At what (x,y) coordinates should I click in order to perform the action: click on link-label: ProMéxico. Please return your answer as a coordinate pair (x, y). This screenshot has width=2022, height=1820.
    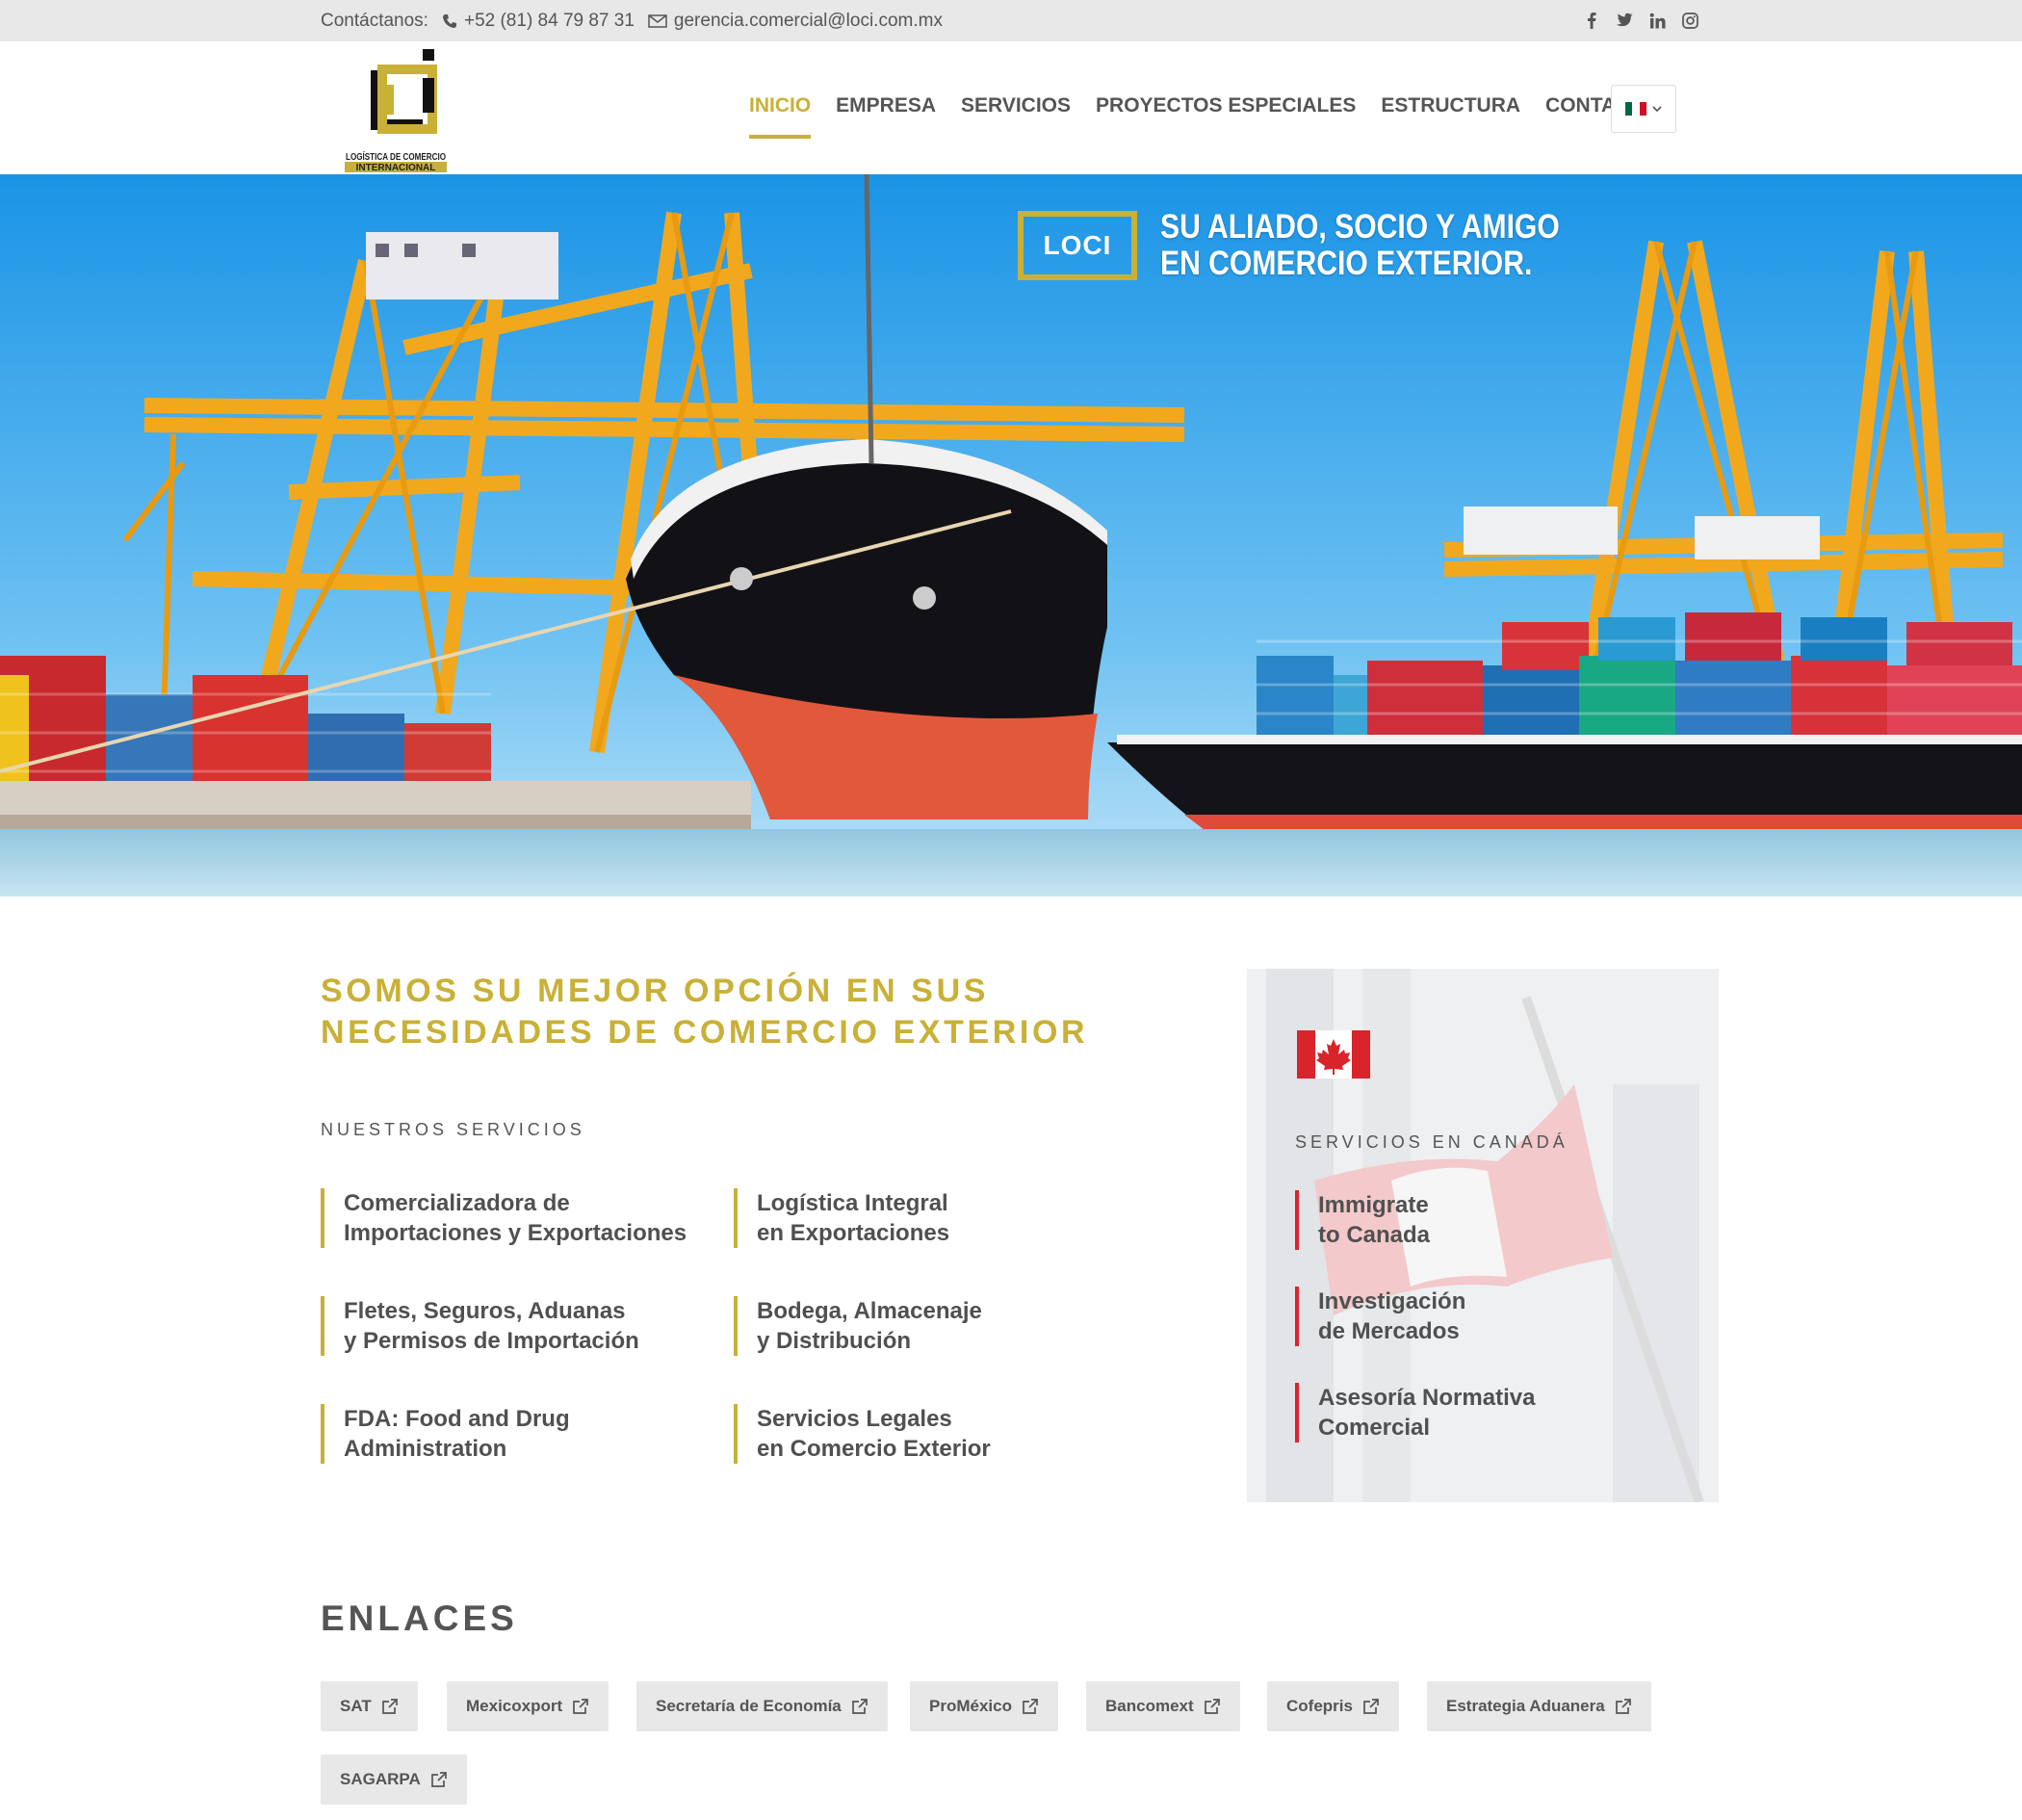
    Looking at the image, I should click on (971, 1706).